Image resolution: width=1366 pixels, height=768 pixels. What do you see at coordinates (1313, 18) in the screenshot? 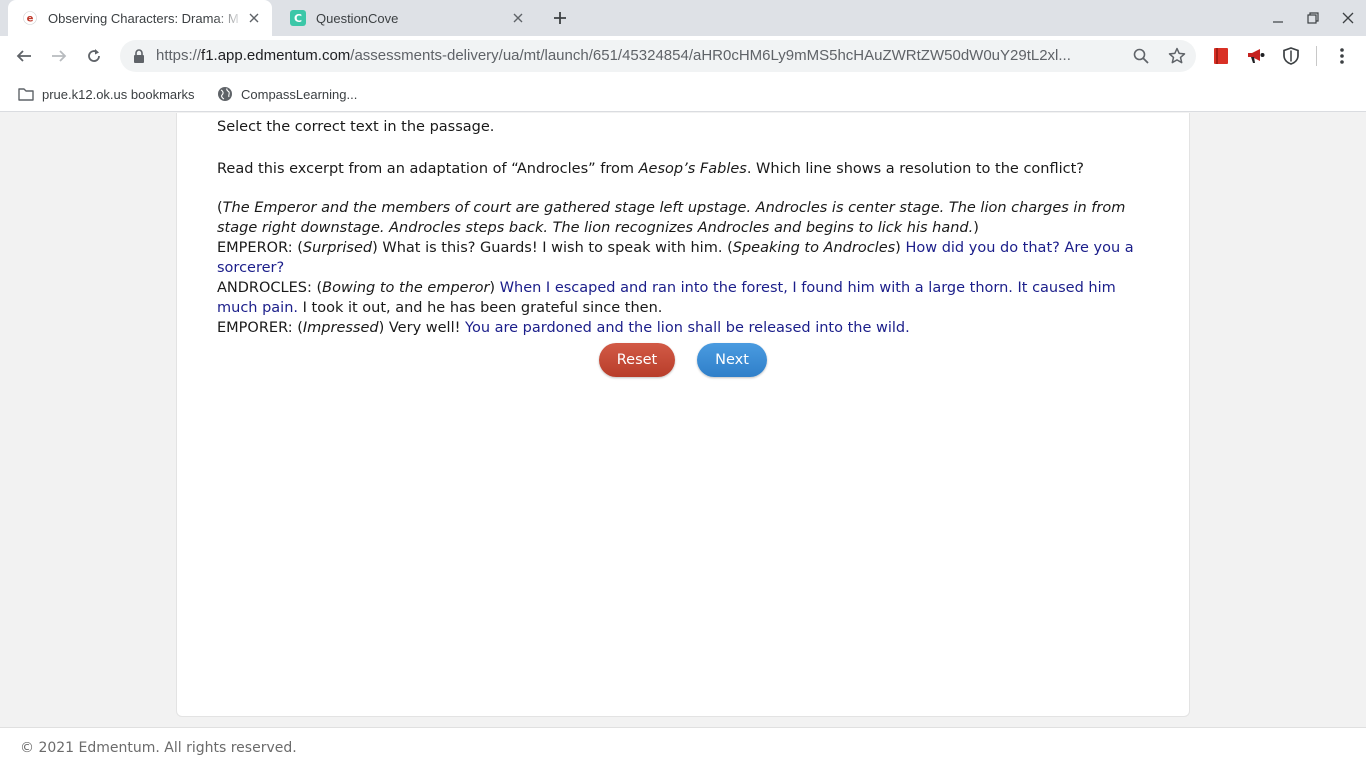
I see `restore-icon` at bounding box center [1313, 18].